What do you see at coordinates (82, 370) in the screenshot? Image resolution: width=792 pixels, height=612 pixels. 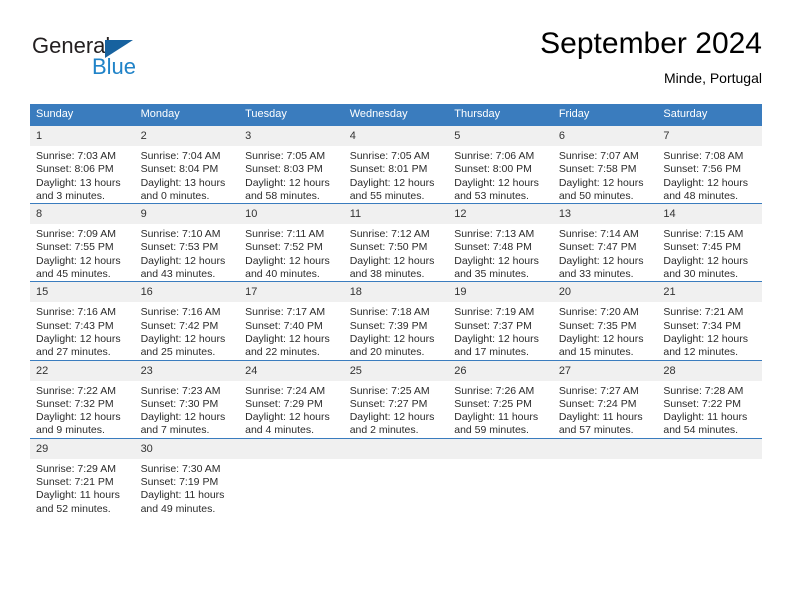 I see `day-number: 22` at bounding box center [82, 370].